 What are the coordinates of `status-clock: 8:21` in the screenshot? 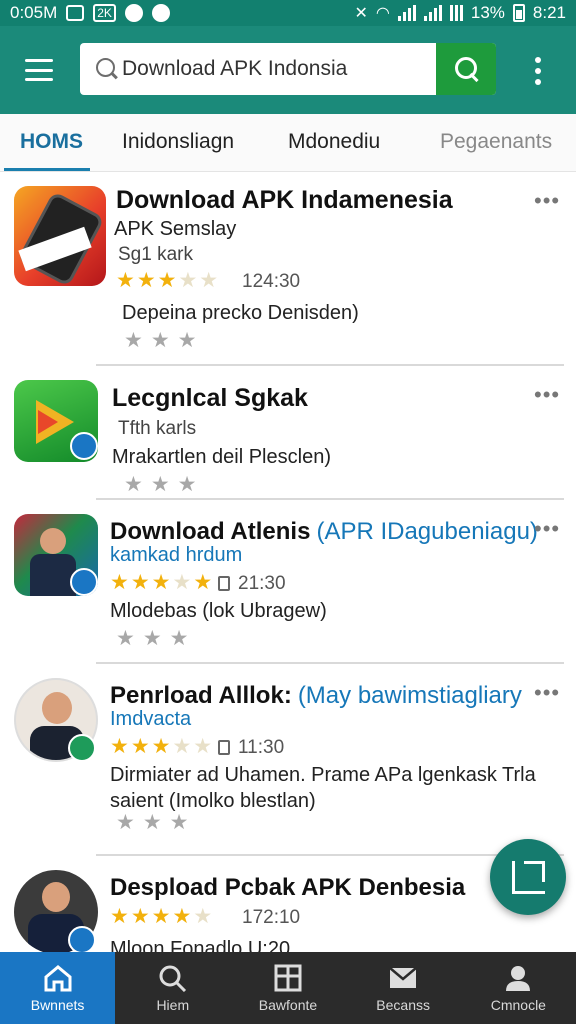 It's located at (549, 12).